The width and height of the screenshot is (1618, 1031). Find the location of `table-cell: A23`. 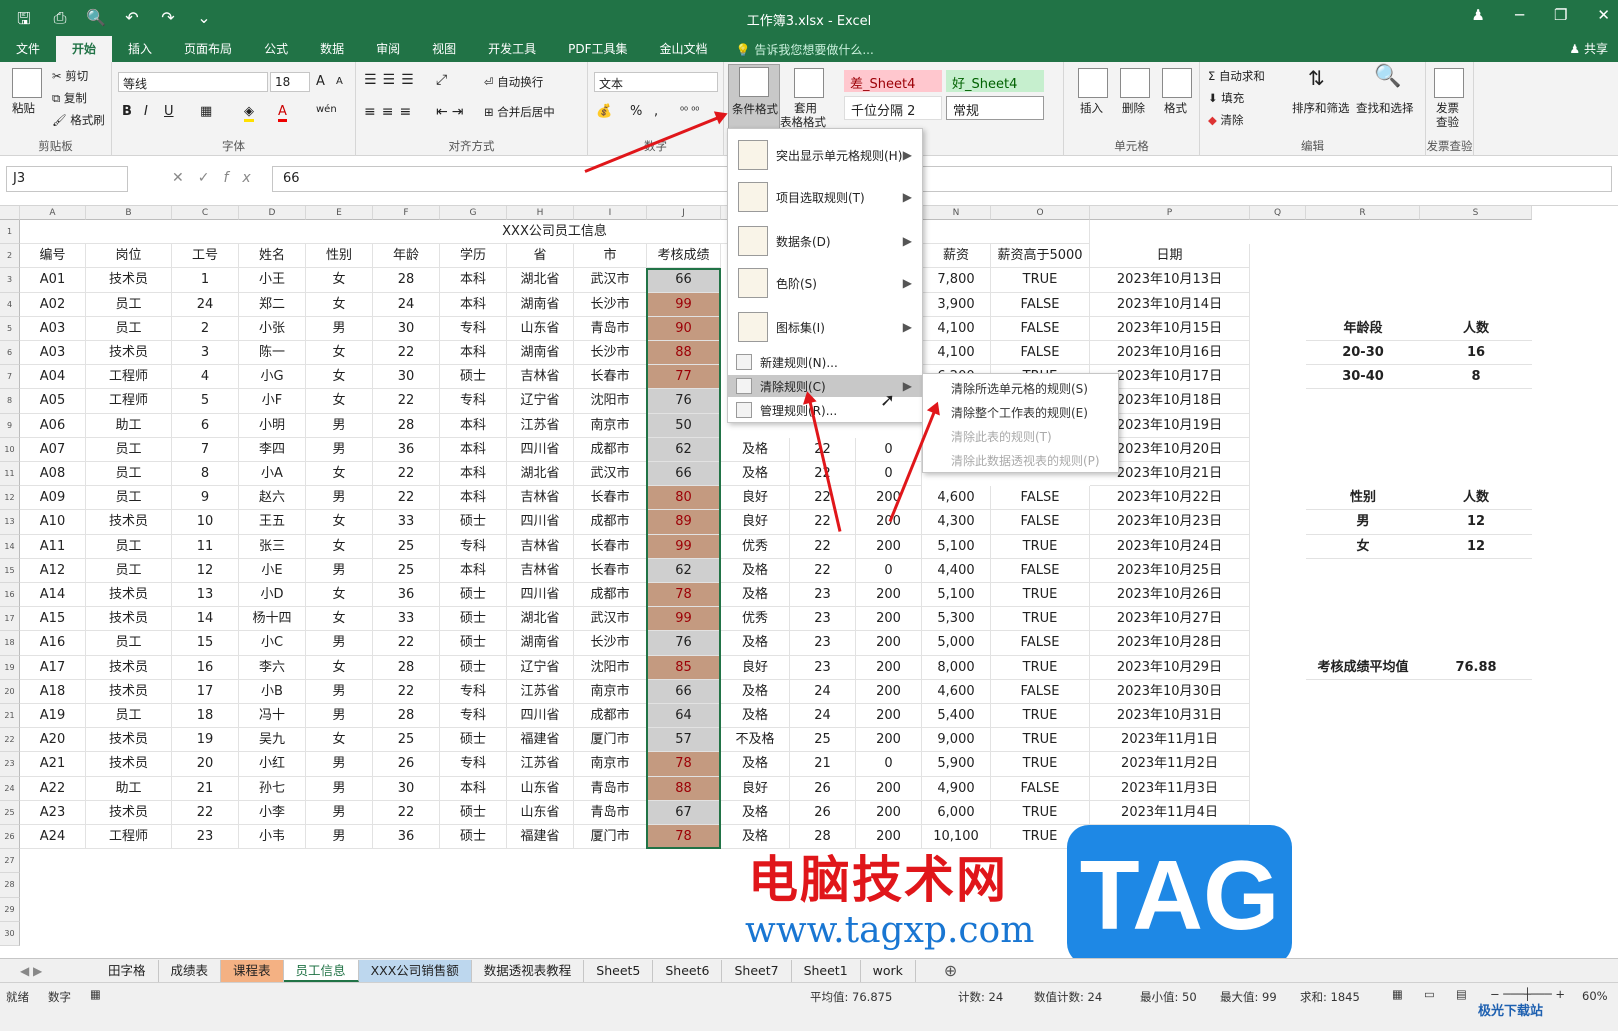

table-cell: A23 is located at coordinates (53, 812).